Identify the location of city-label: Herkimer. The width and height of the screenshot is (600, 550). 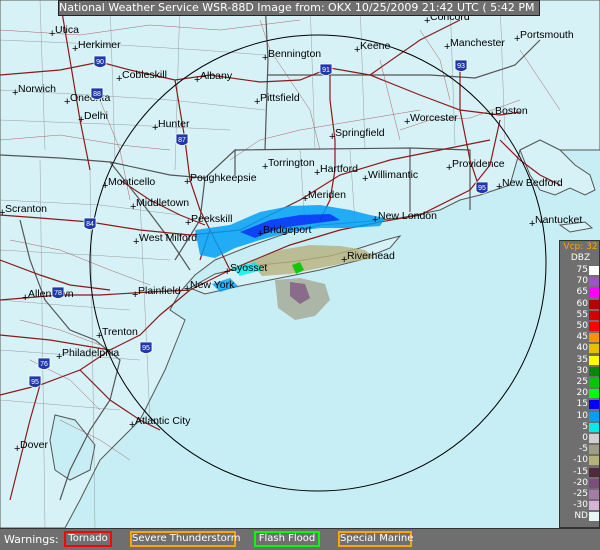
(99, 45).